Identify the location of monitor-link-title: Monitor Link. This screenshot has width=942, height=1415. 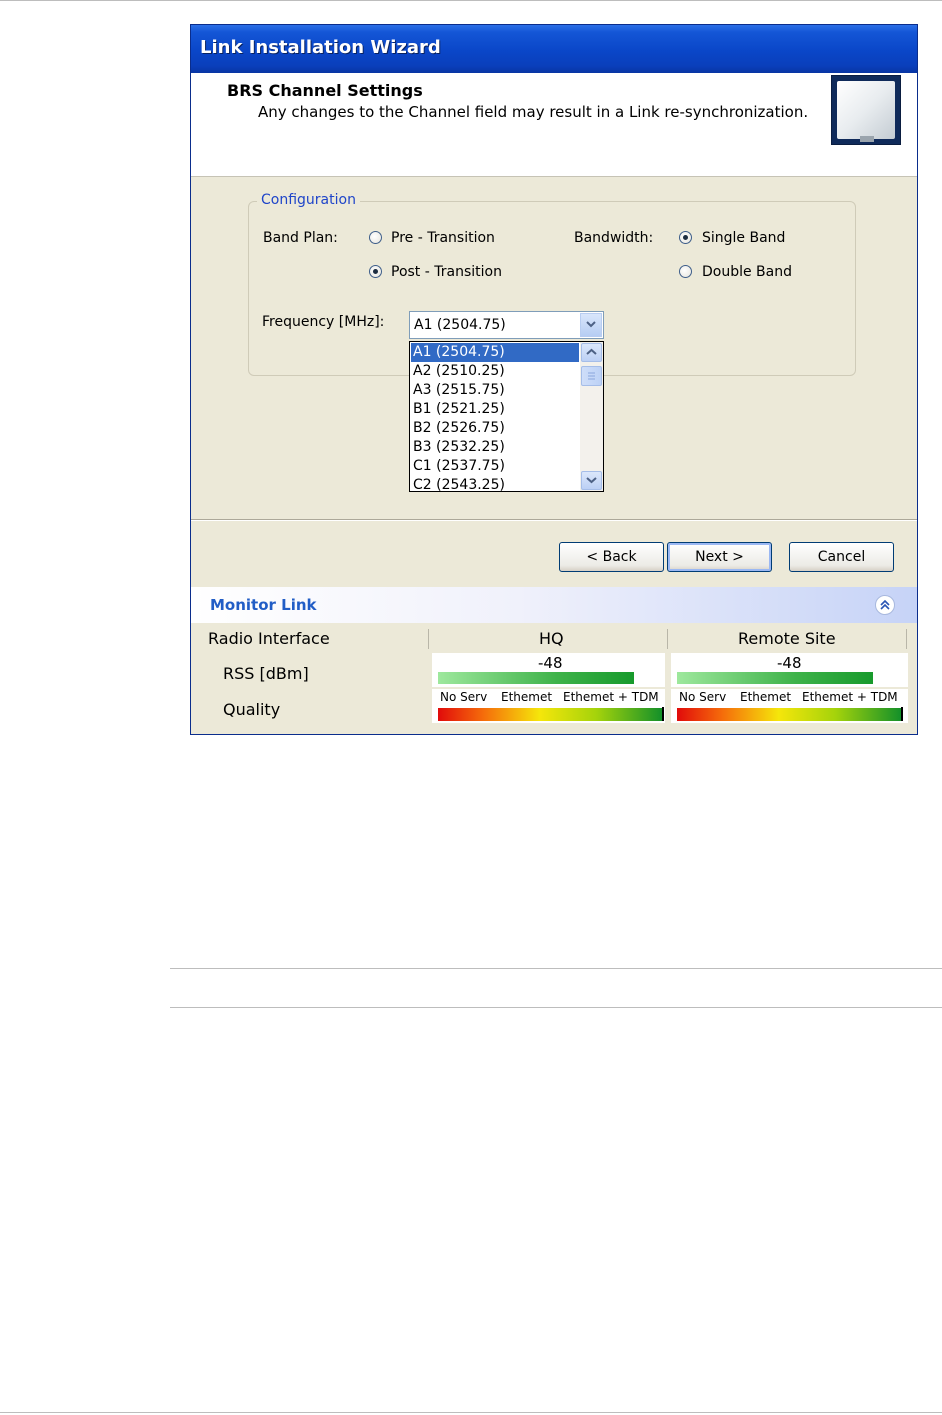
(263, 605).